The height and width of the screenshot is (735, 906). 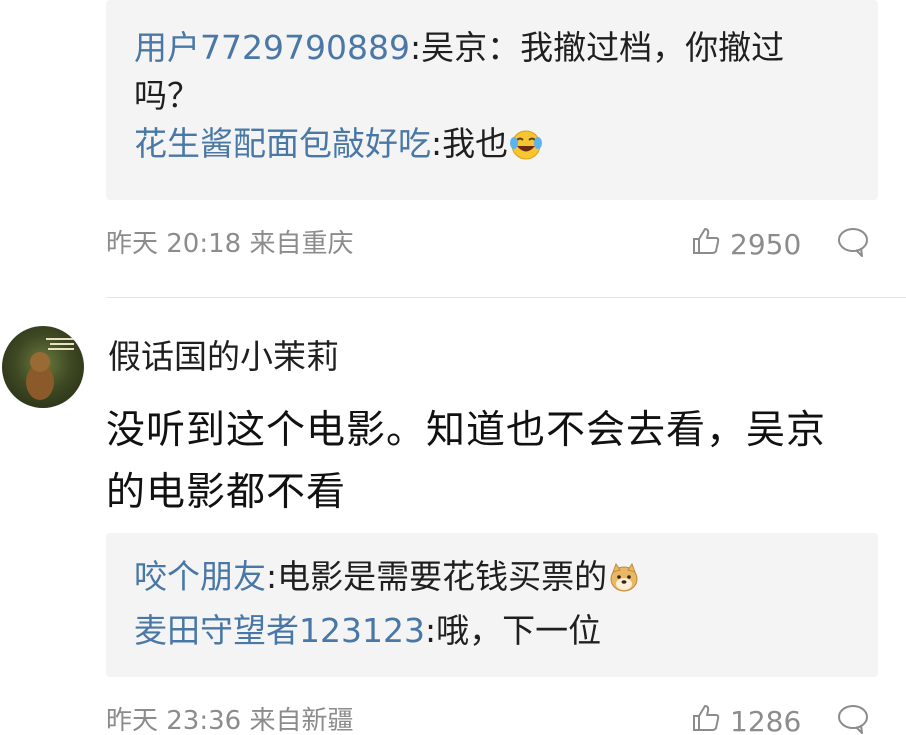 I want to click on reply-item: 麦田守望者123123:哦，下一位, so click(x=506, y=631).